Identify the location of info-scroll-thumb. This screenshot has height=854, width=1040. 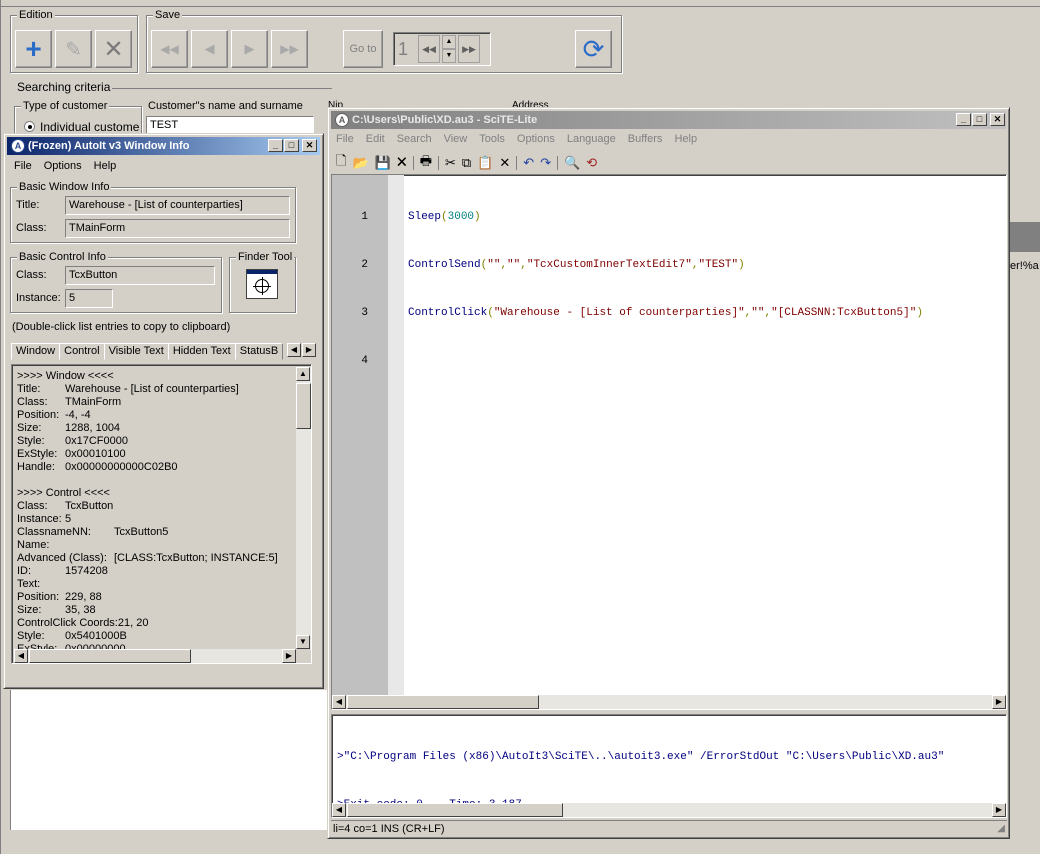
(303, 406).